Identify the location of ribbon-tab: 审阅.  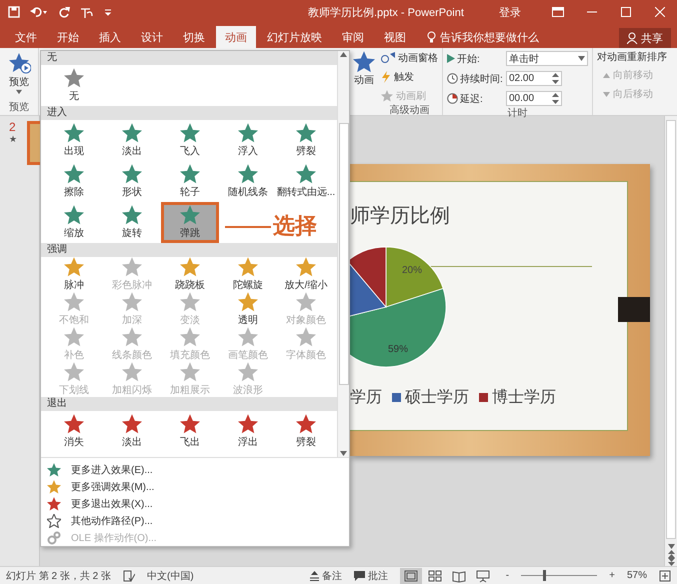
(353, 37).